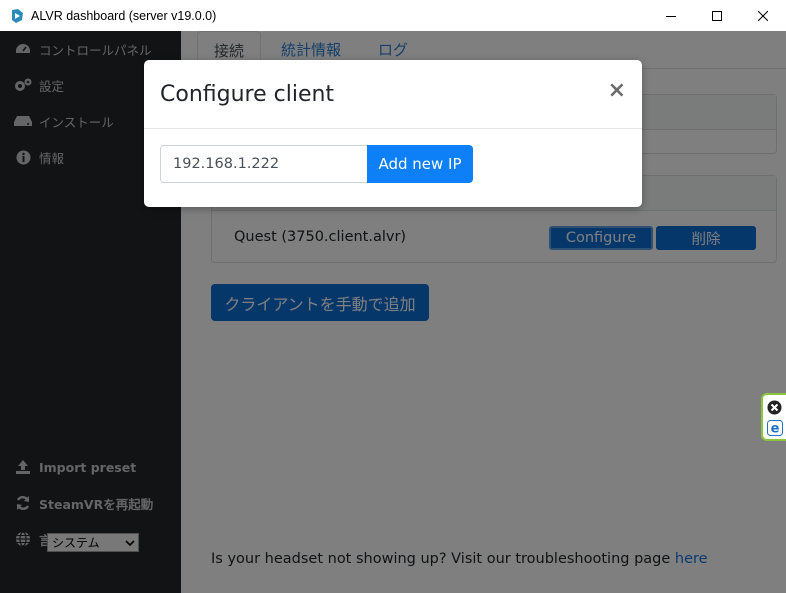  What do you see at coordinates (773, 417) in the screenshot?
I see `edge-extension-widget: e` at bounding box center [773, 417].